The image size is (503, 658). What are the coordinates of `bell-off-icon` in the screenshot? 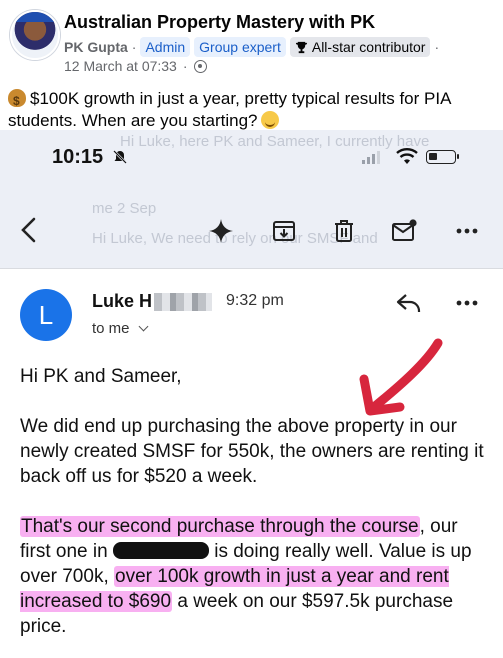 It's located at (120, 157).